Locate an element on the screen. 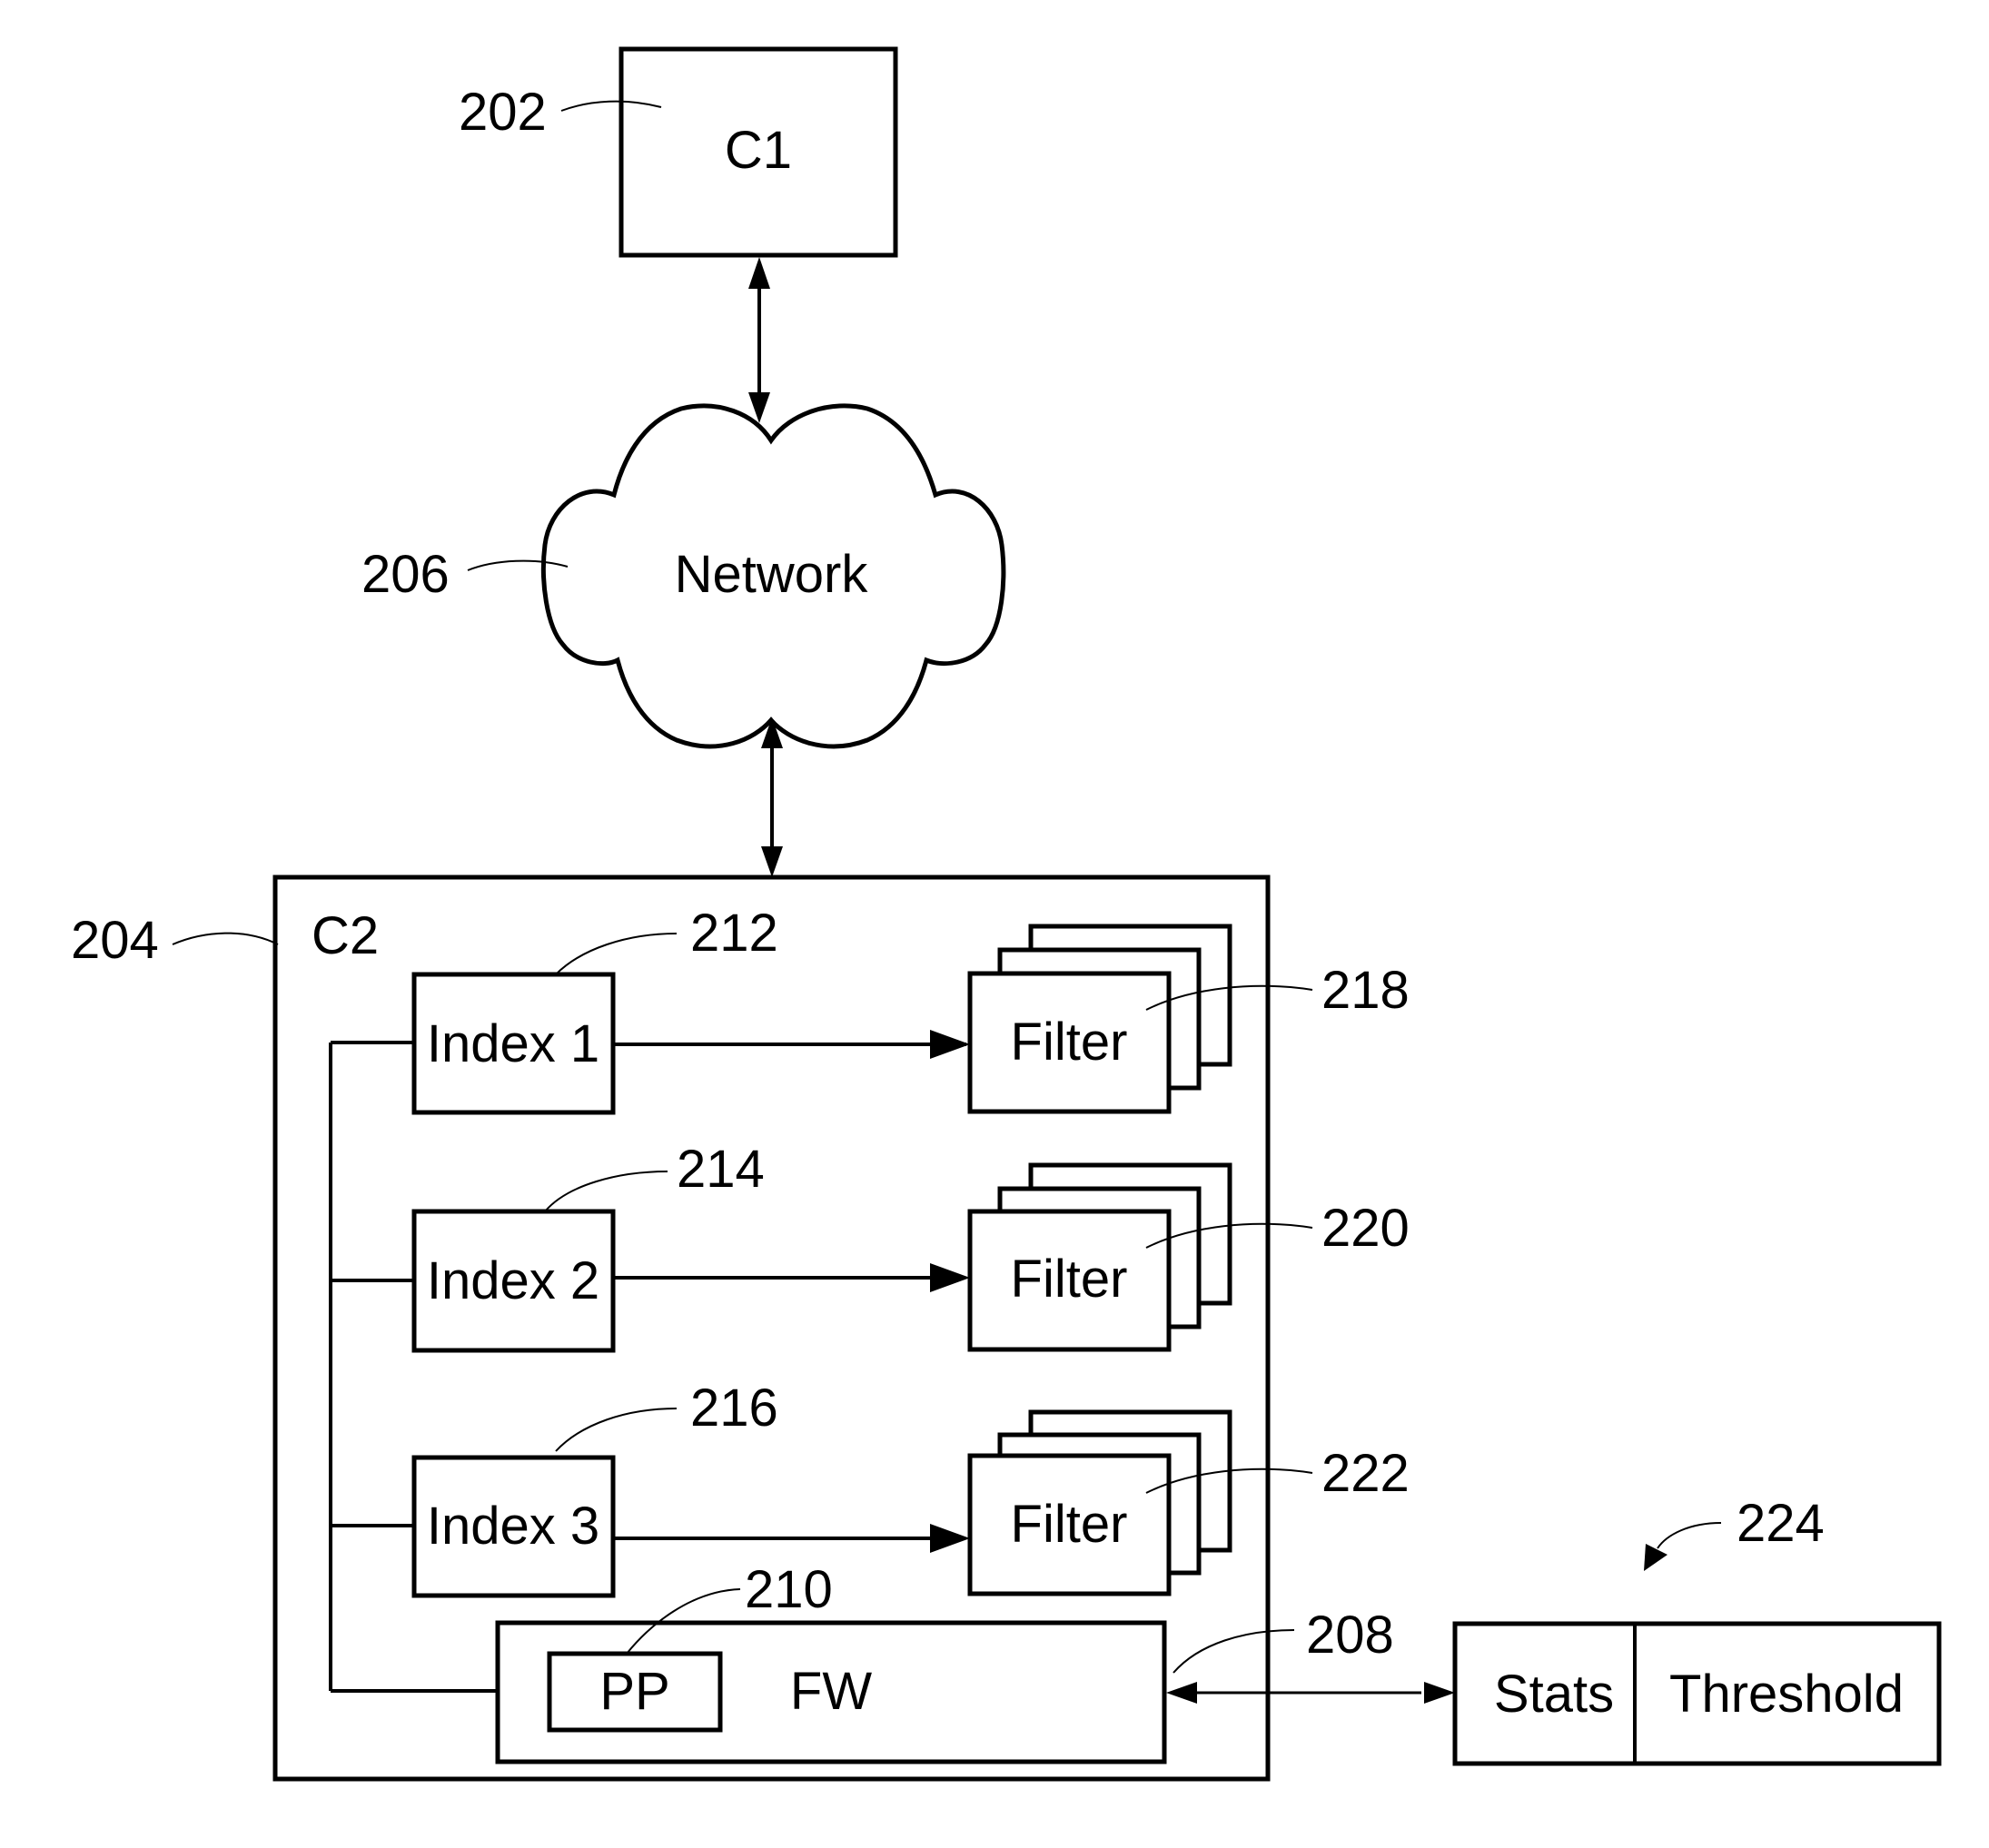 The height and width of the screenshot is (1848, 1989). ref-218: 218 is located at coordinates (1366, 991).